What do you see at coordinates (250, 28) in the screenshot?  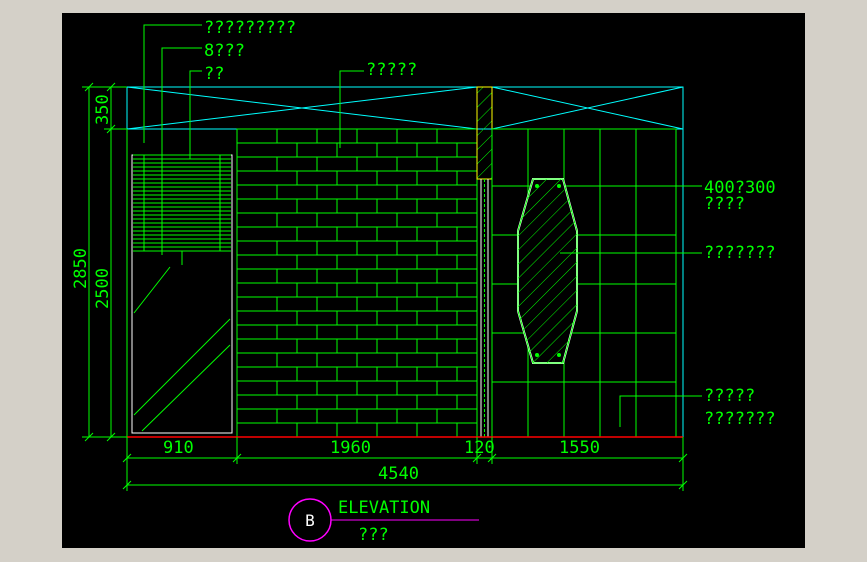 I see `label-top-1: ?????????` at bounding box center [250, 28].